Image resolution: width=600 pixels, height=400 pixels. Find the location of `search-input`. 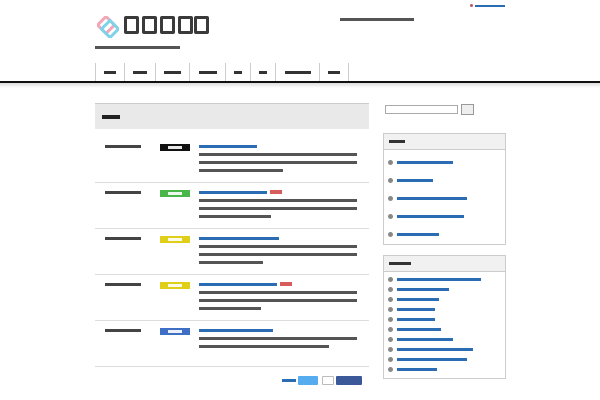

search-input is located at coordinates (421, 109).